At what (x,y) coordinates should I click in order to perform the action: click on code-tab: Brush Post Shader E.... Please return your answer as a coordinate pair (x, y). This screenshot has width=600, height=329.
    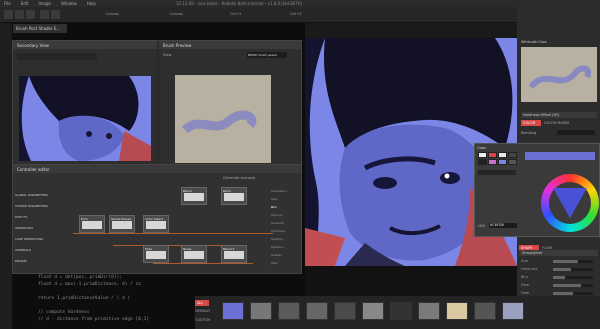
    Looking at the image, I should click on (40, 28).